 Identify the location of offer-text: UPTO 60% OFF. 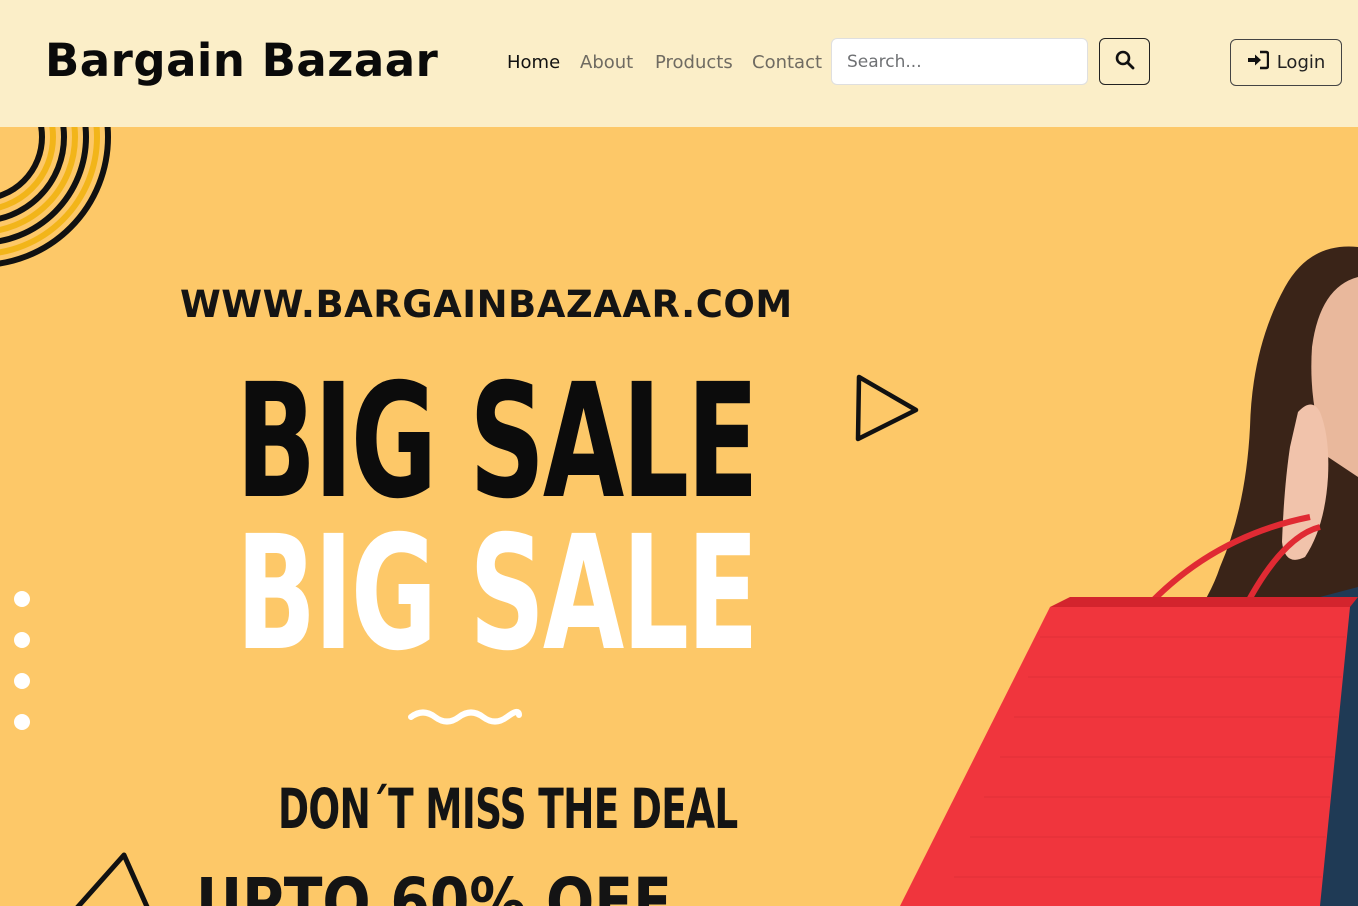
(434, 885).